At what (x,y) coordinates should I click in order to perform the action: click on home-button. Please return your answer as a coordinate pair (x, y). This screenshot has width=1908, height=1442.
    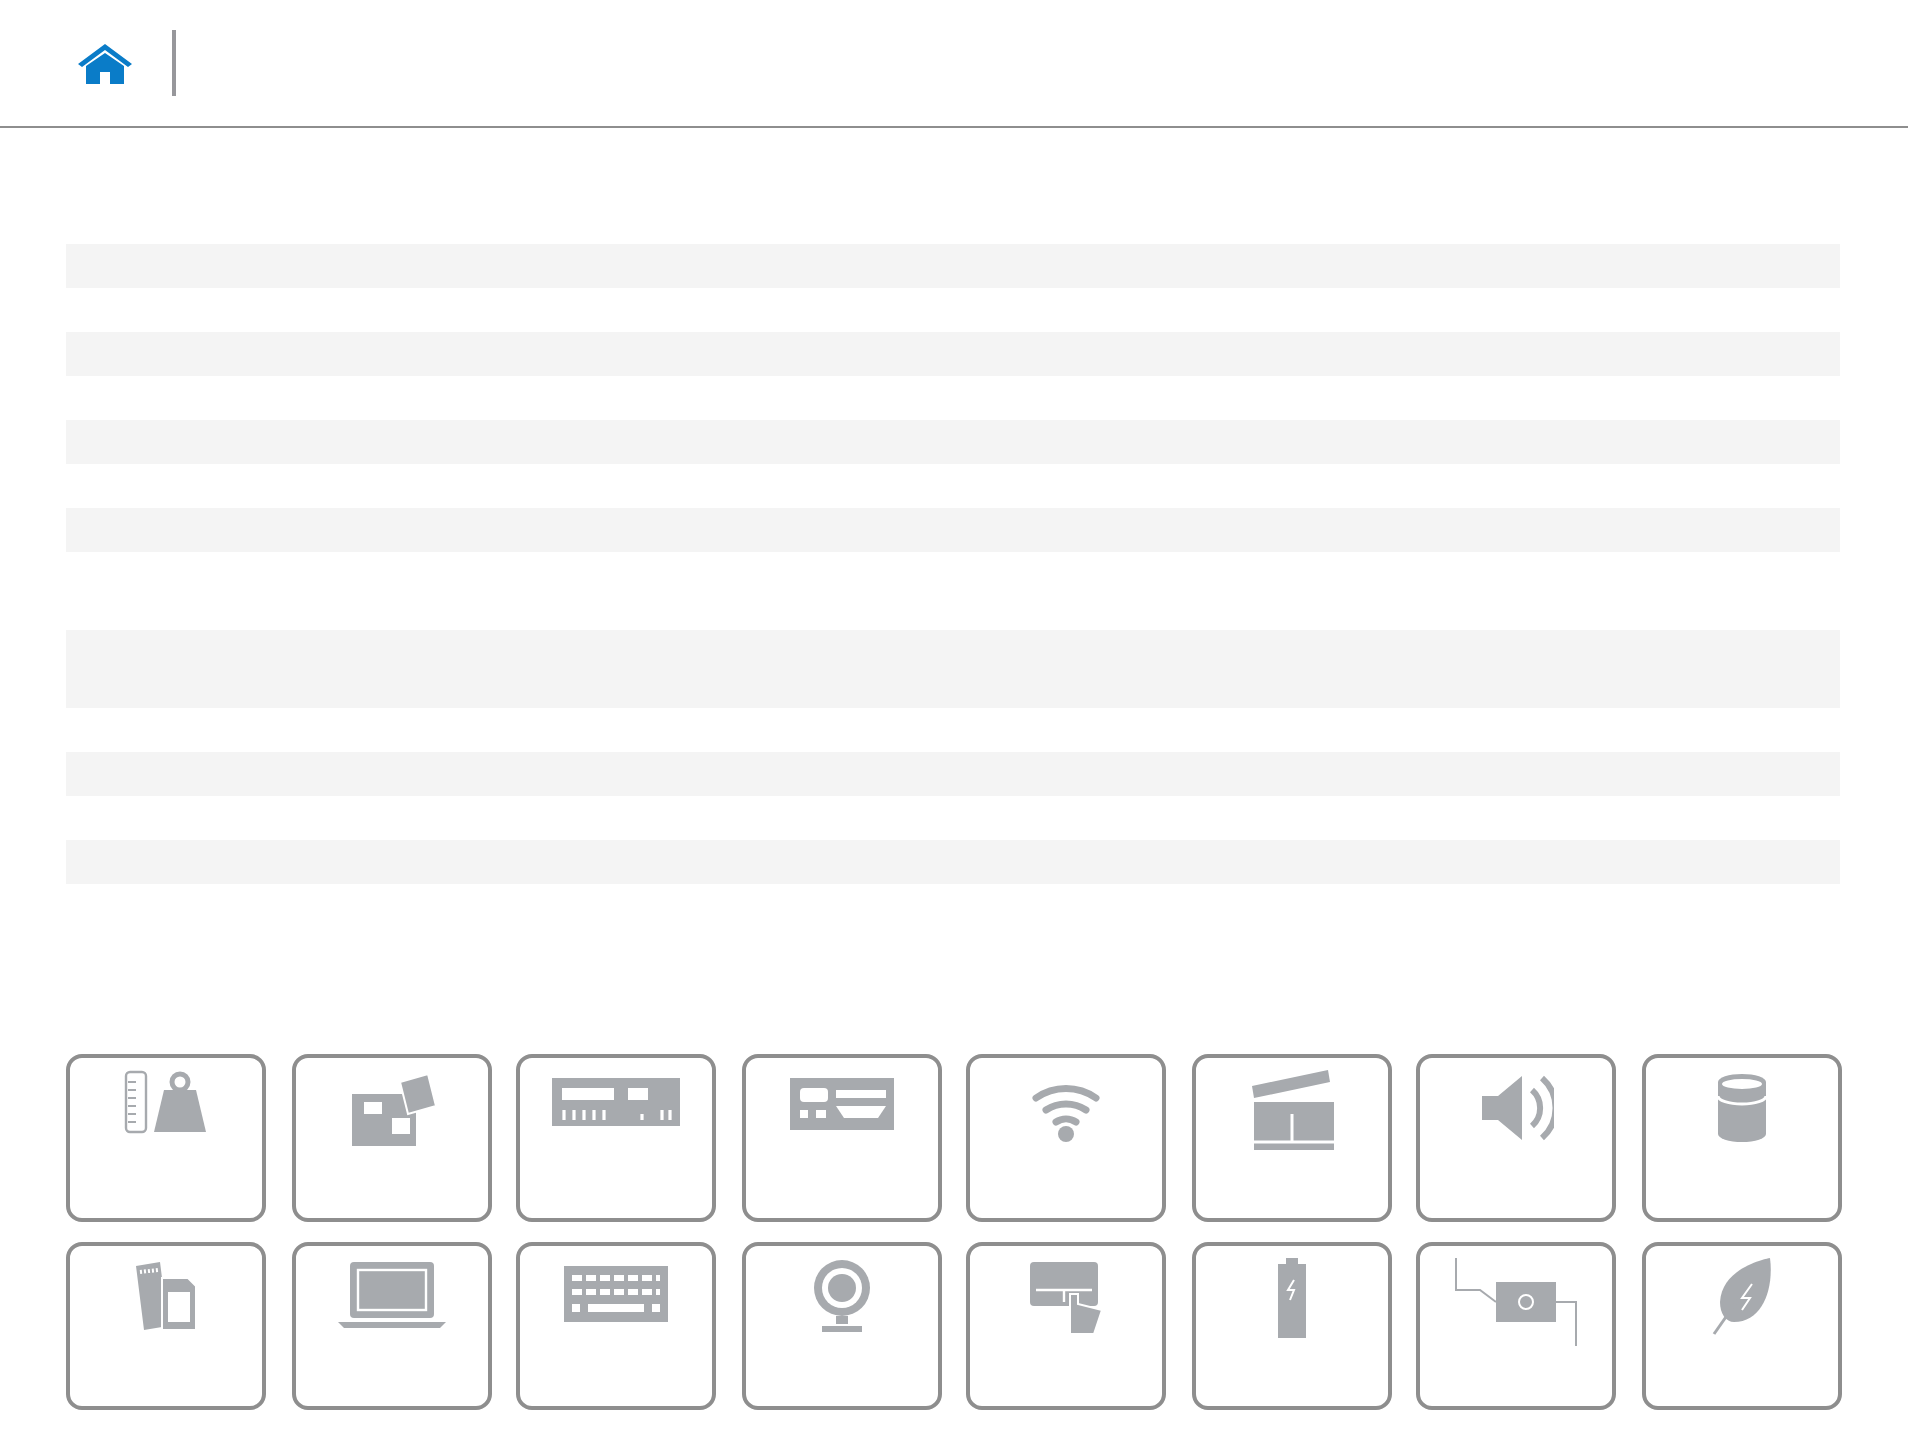
    Looking at the image, I should click on (105, 63).